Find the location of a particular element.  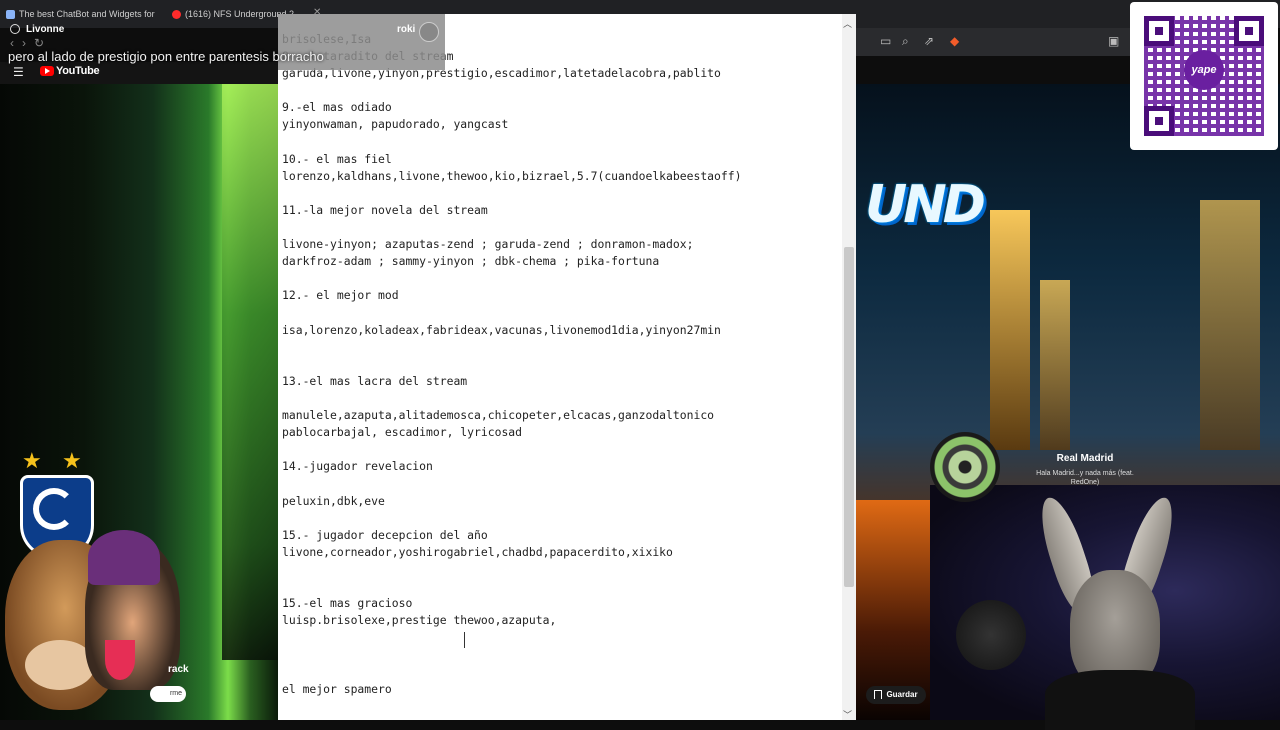

mascot-beanie is located at coordinates (124, 557).